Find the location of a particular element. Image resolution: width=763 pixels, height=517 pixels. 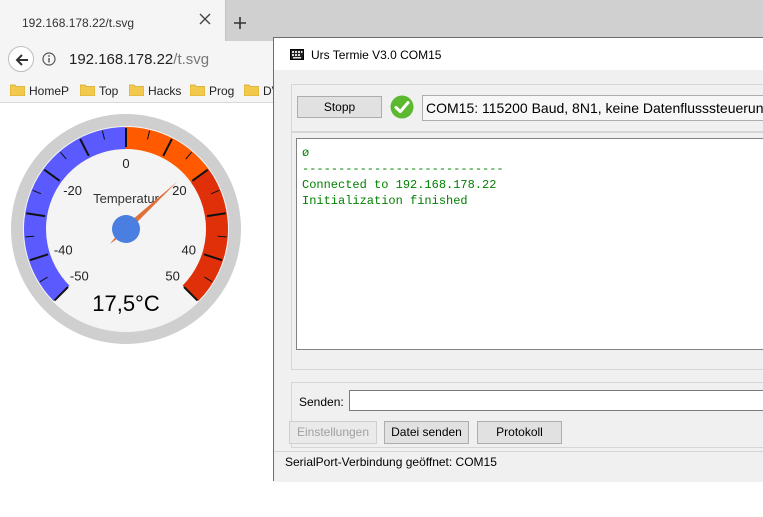

output-line: ø is located at coordinates (306, 153).